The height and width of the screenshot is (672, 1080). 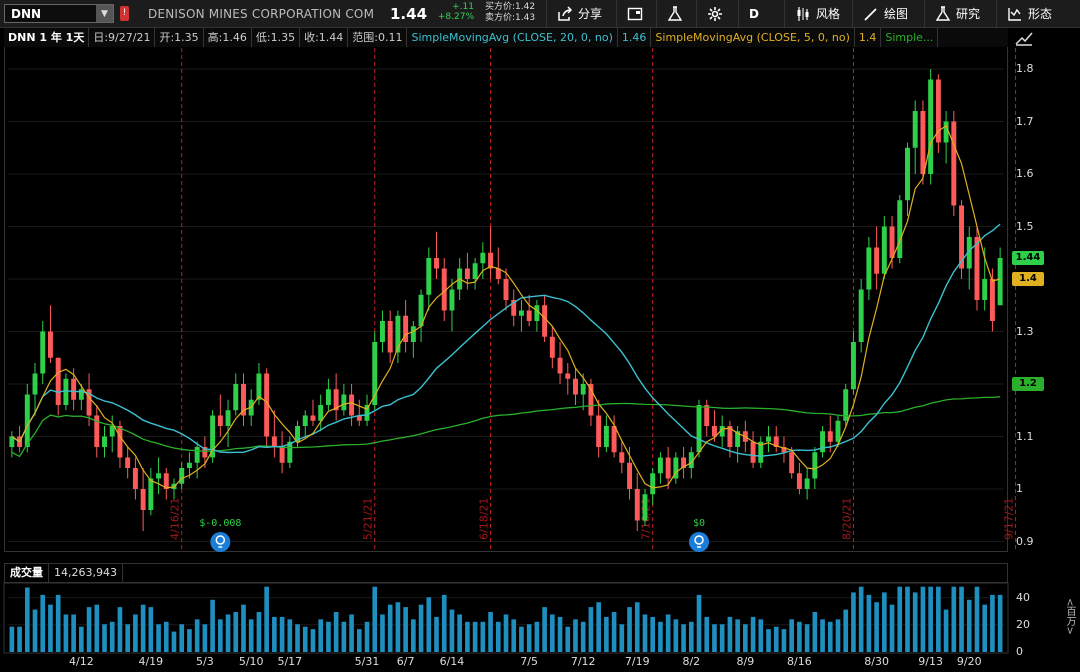 What do you see at coordinates (745, 661) in the screenshot?
I see `date-tick-label: 8/9` at bounding box center [745, 661].